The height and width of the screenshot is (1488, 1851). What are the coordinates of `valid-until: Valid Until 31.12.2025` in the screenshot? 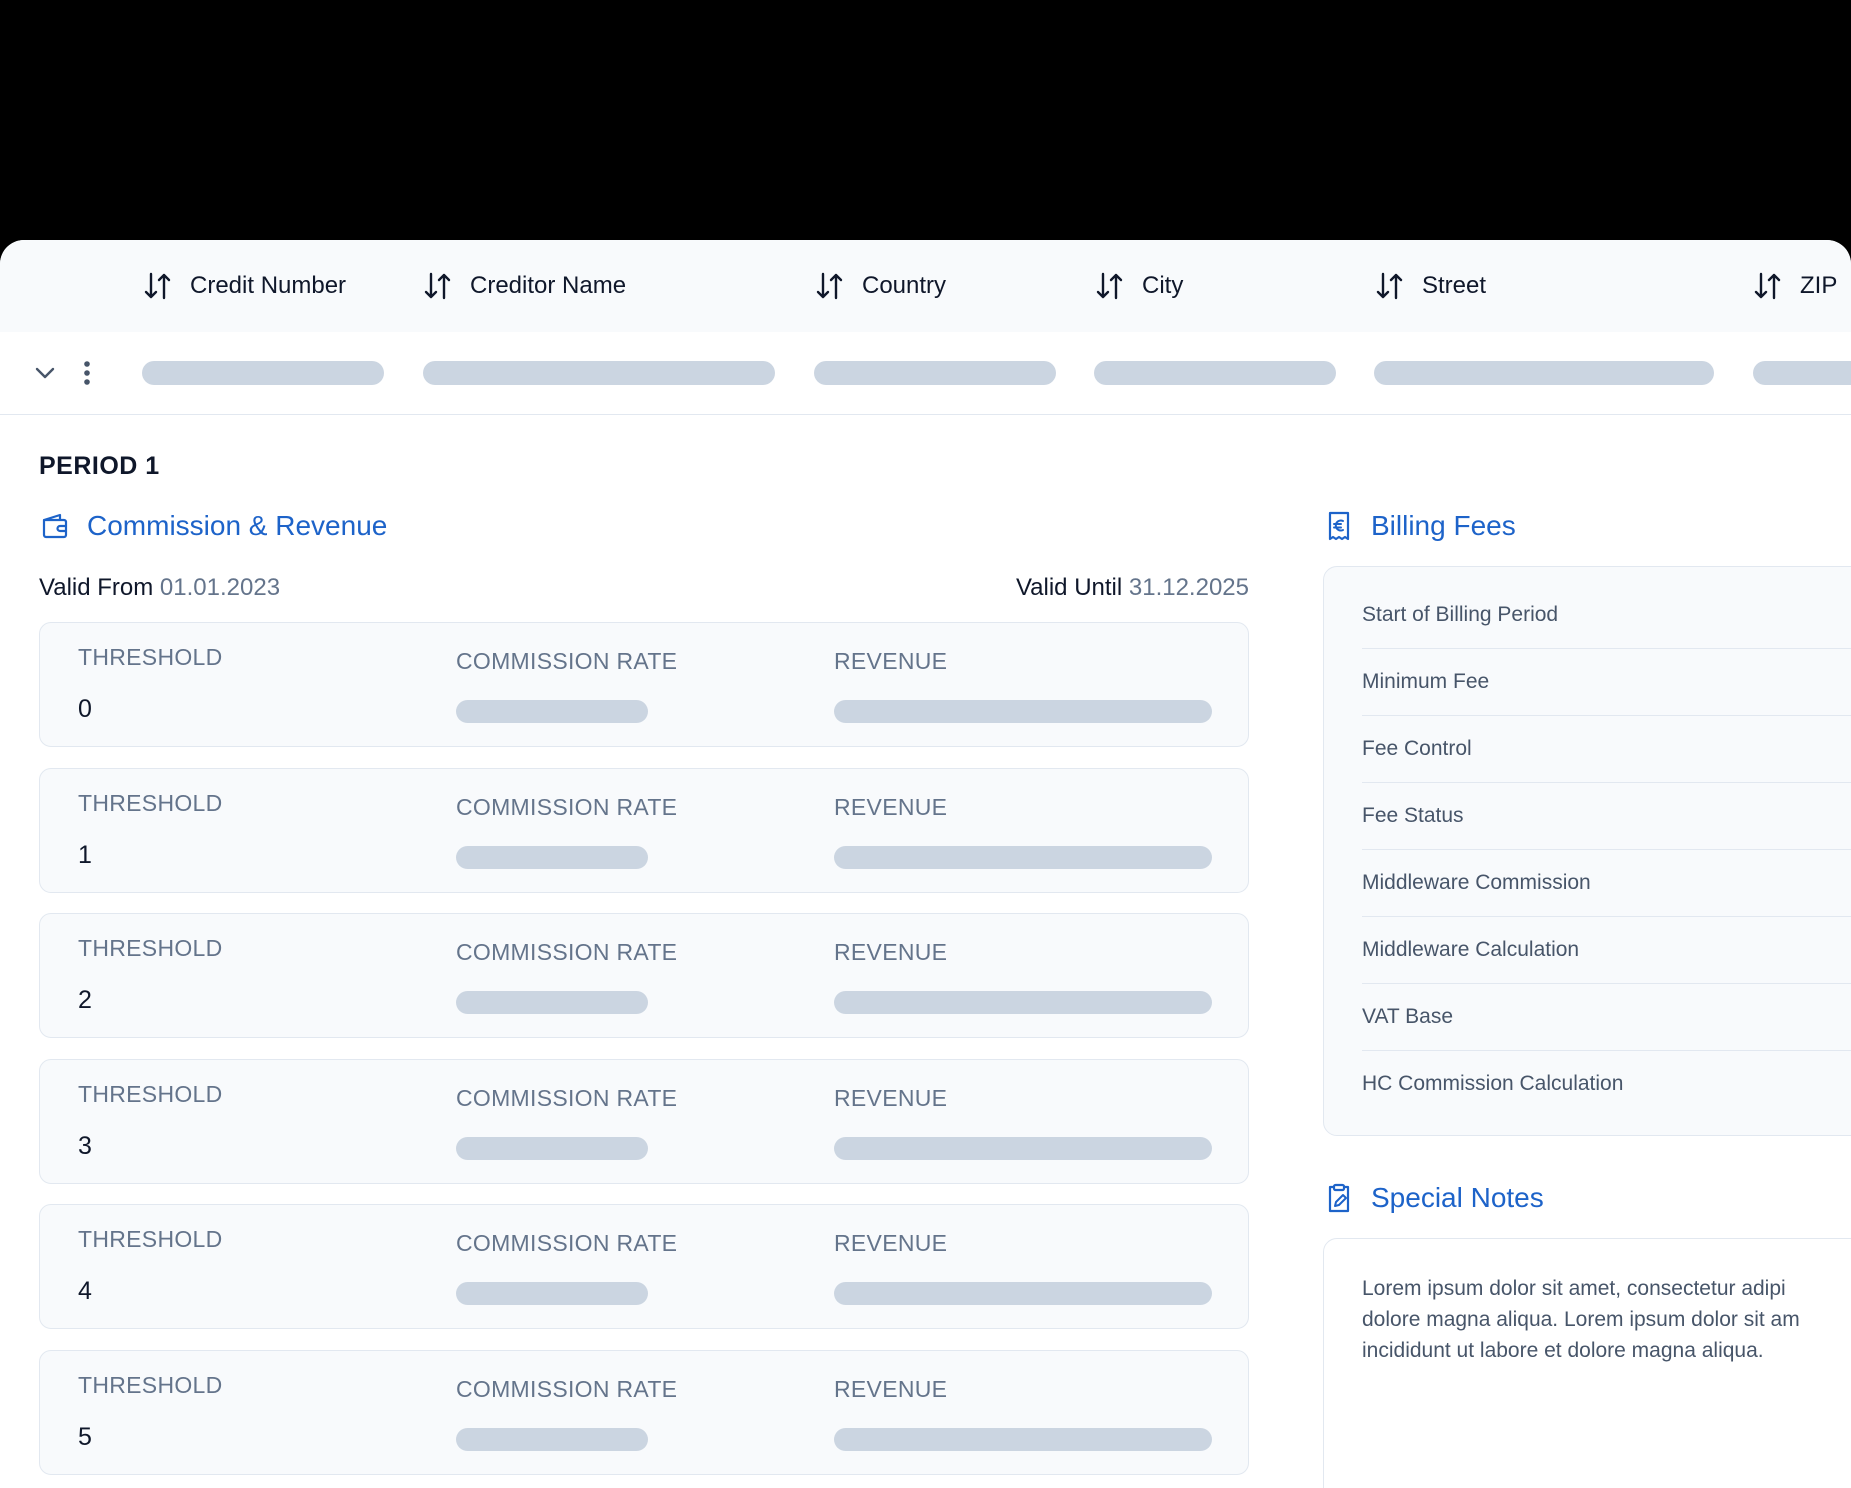 It's located at (1132, 588).